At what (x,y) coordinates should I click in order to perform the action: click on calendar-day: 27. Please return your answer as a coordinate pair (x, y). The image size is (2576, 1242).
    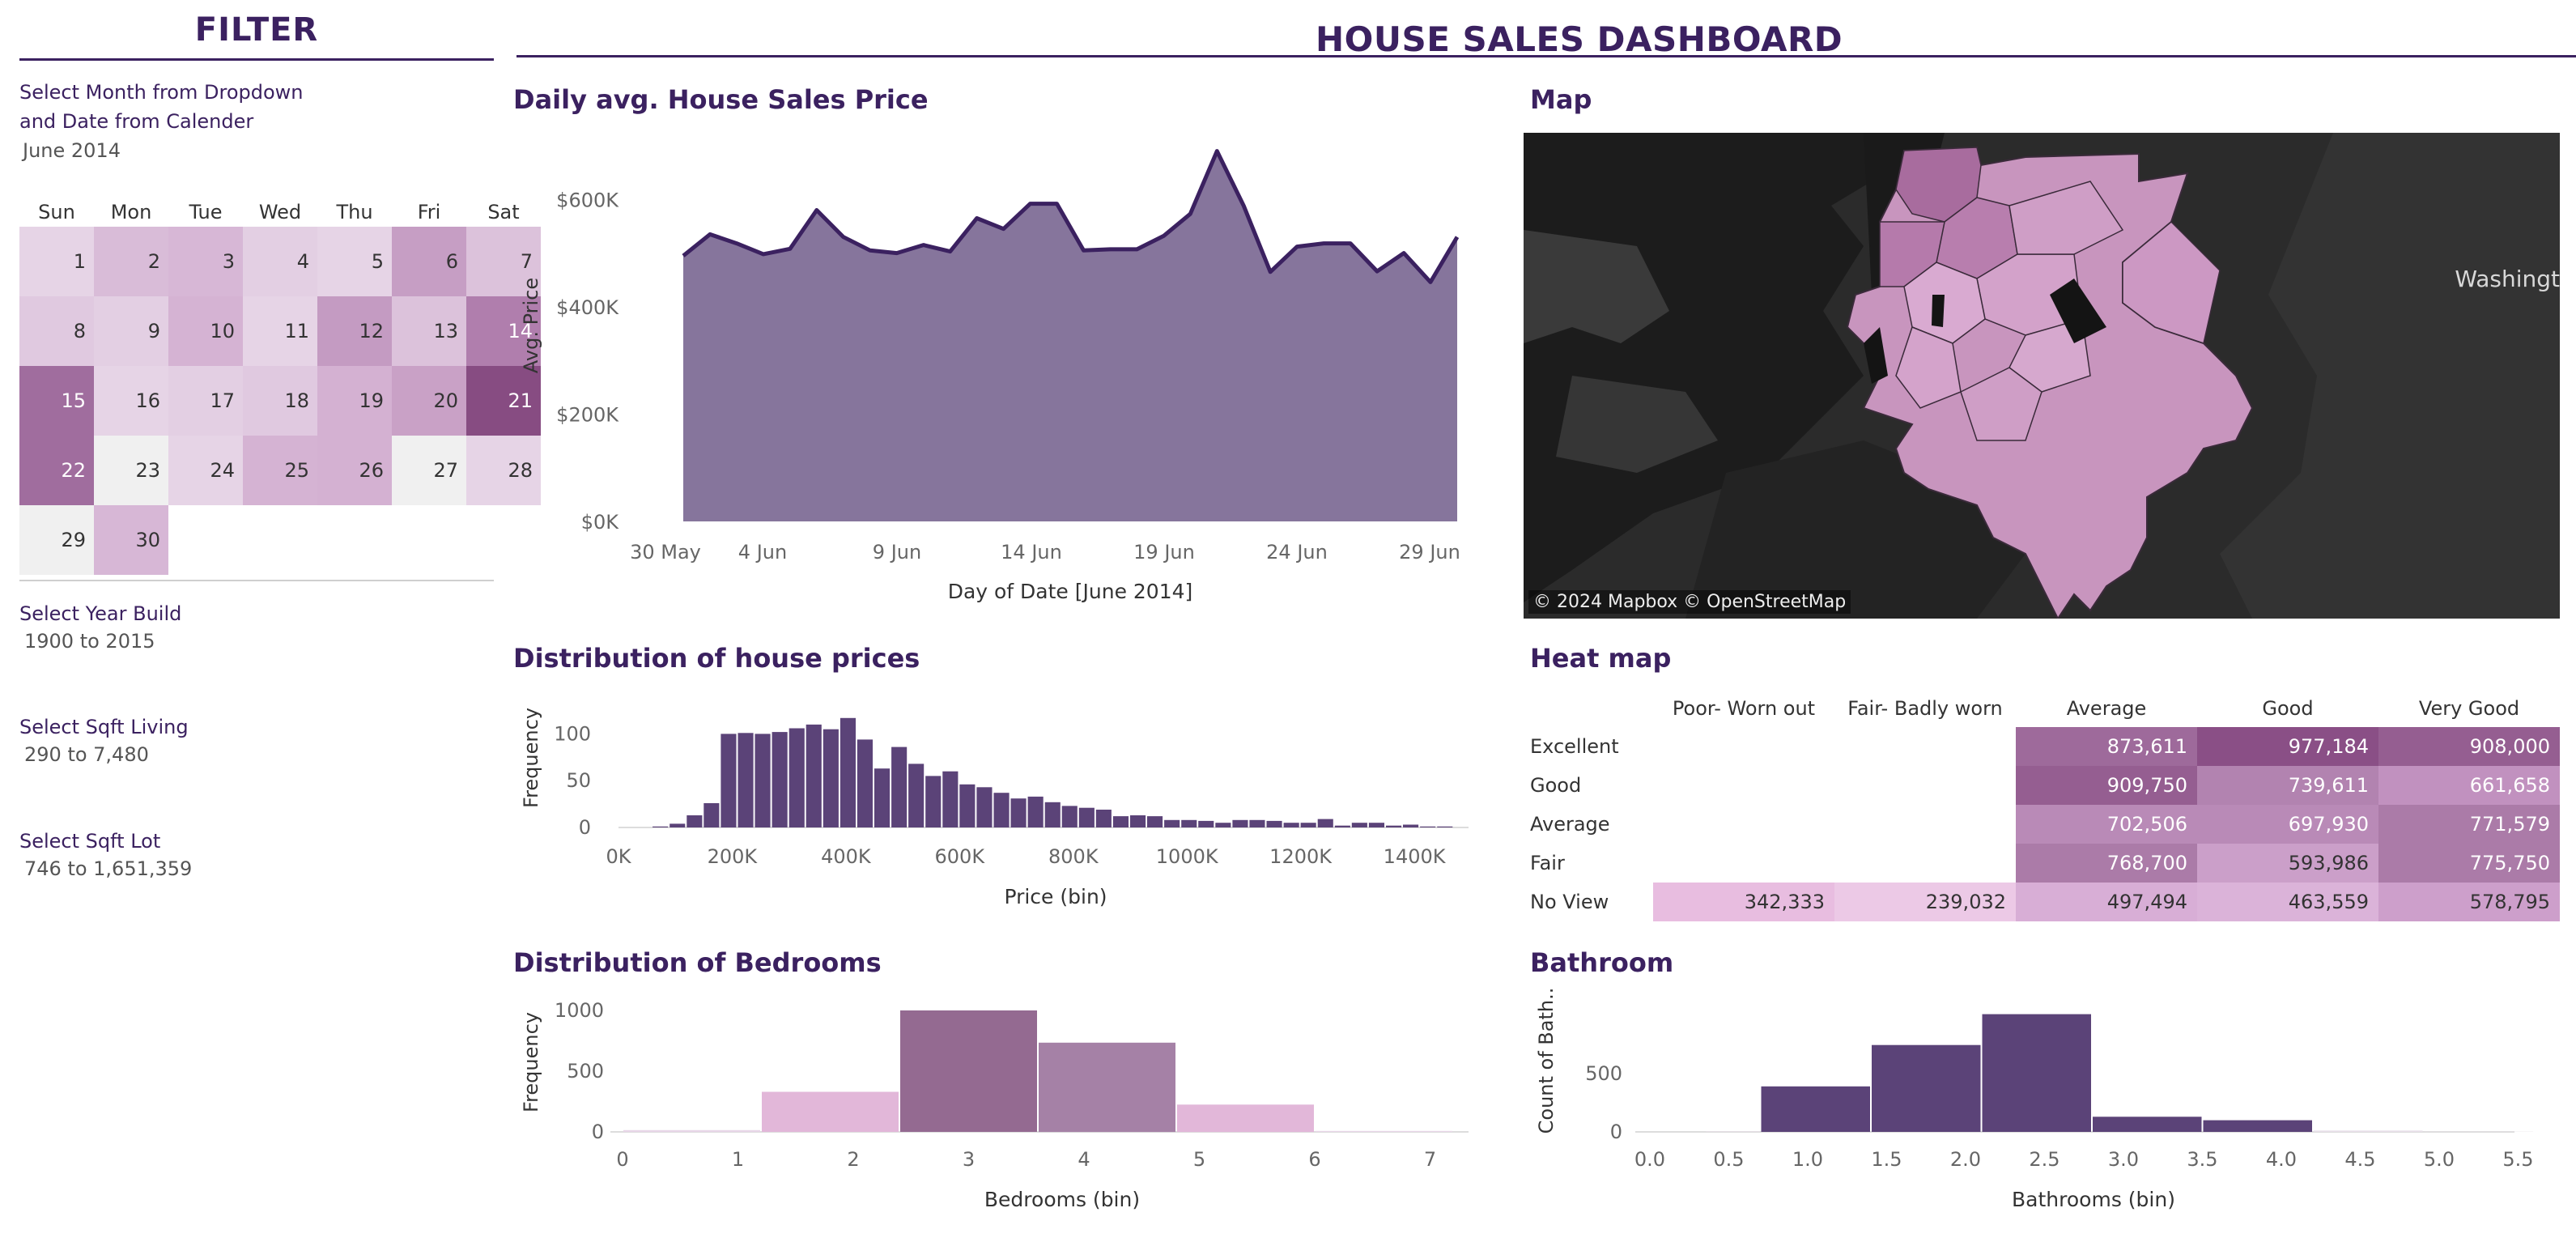
    Looking at the image, I should click on (429, 470).